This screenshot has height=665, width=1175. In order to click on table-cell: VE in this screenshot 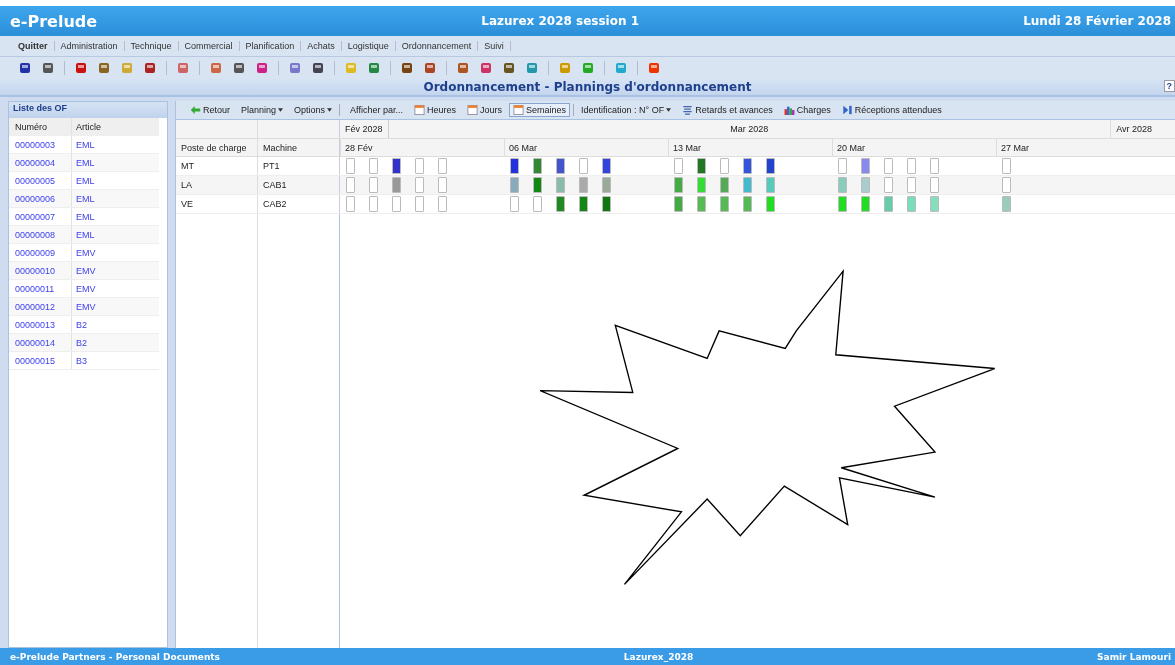, I will do `click(217, 204)`.